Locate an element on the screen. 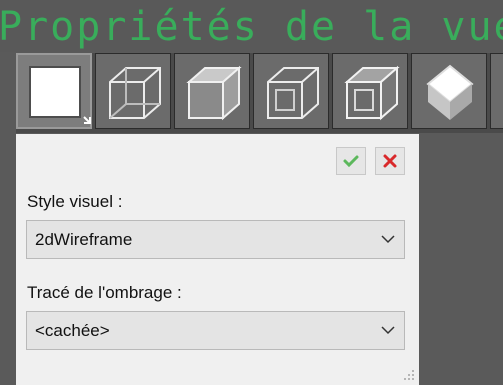 The image size is (503, 385). visual-style-select: 2dWireframe is located at coordinates (215, 239).